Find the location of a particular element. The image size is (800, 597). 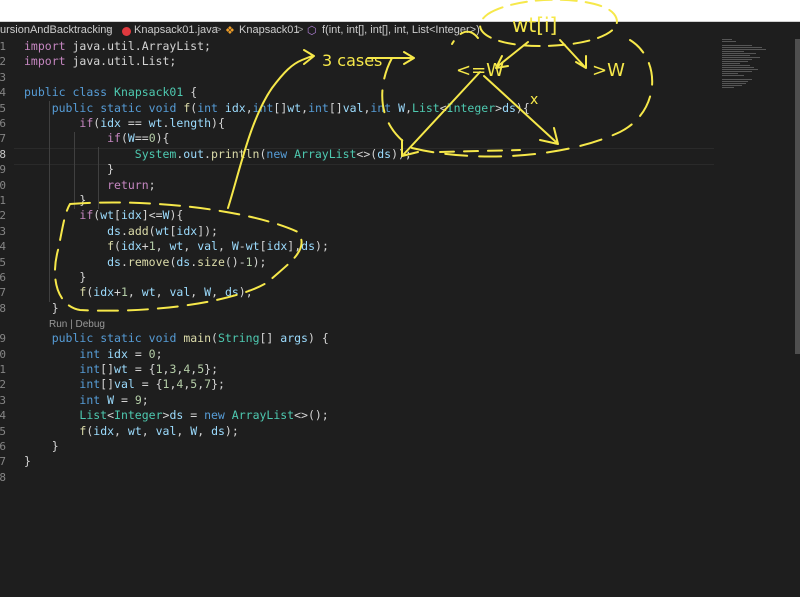

code-line: import java.util.List; is located at coordinates (100, 61).